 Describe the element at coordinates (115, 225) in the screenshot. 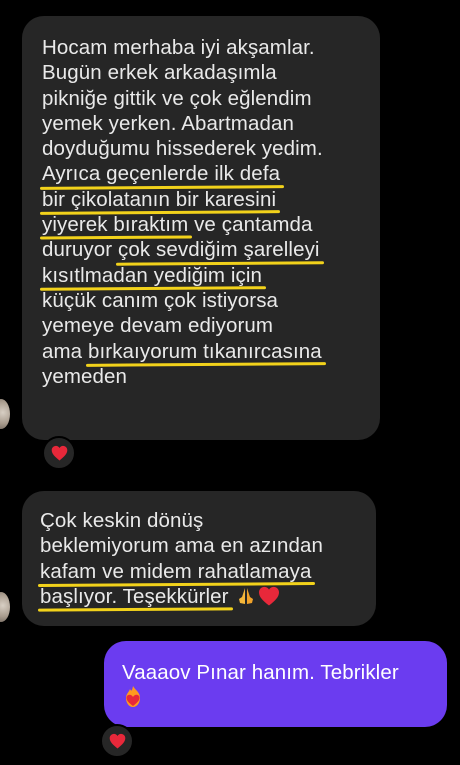

I see `highlighted-text: yiyerek bıraktım` at that location.